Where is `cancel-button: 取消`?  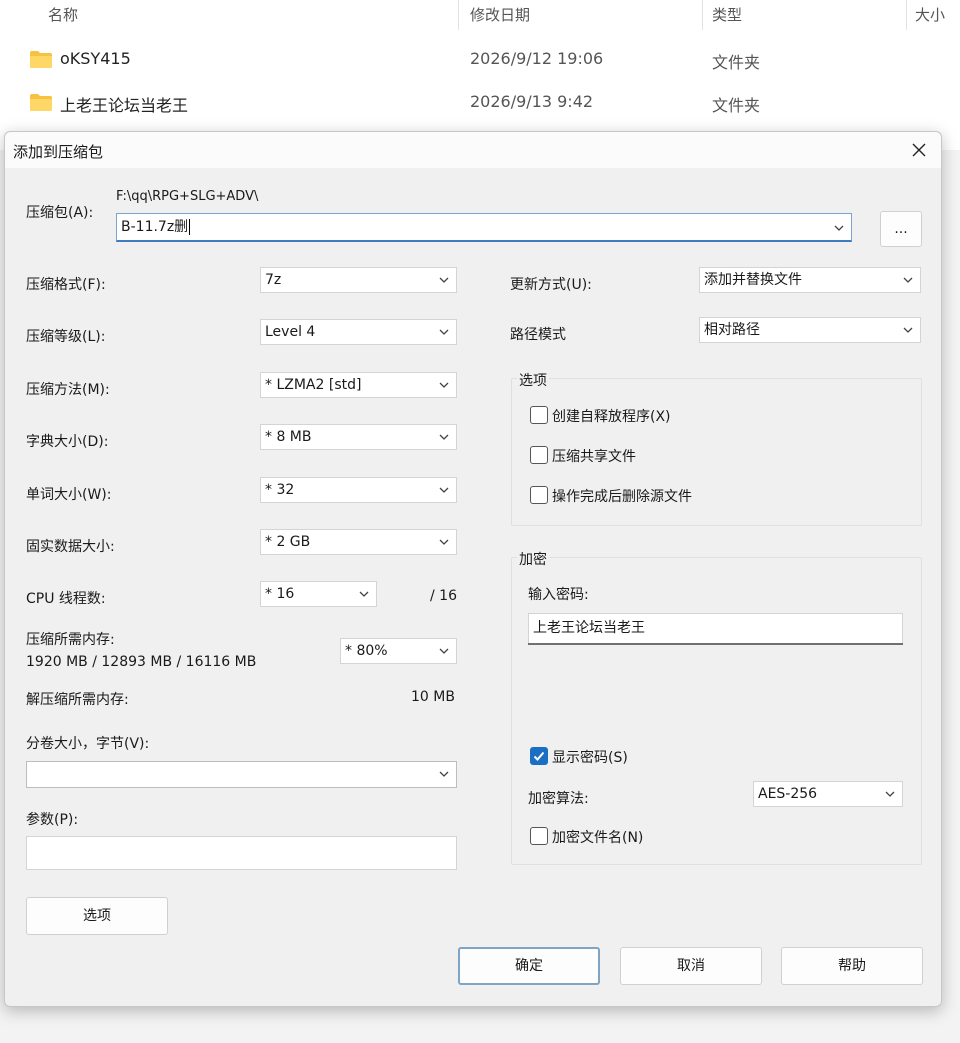
cancel-button: 取消 is located at coordinates (691, 966).